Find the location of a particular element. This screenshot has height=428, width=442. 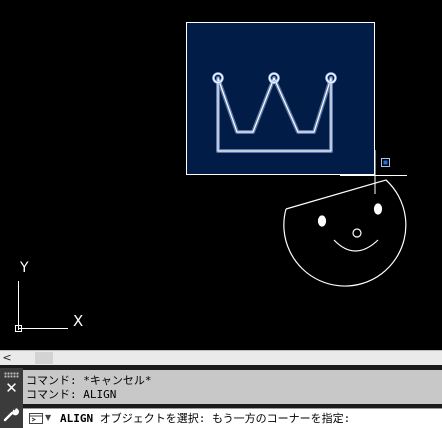

command-prompt-icon is located at coordinates (36, 418).